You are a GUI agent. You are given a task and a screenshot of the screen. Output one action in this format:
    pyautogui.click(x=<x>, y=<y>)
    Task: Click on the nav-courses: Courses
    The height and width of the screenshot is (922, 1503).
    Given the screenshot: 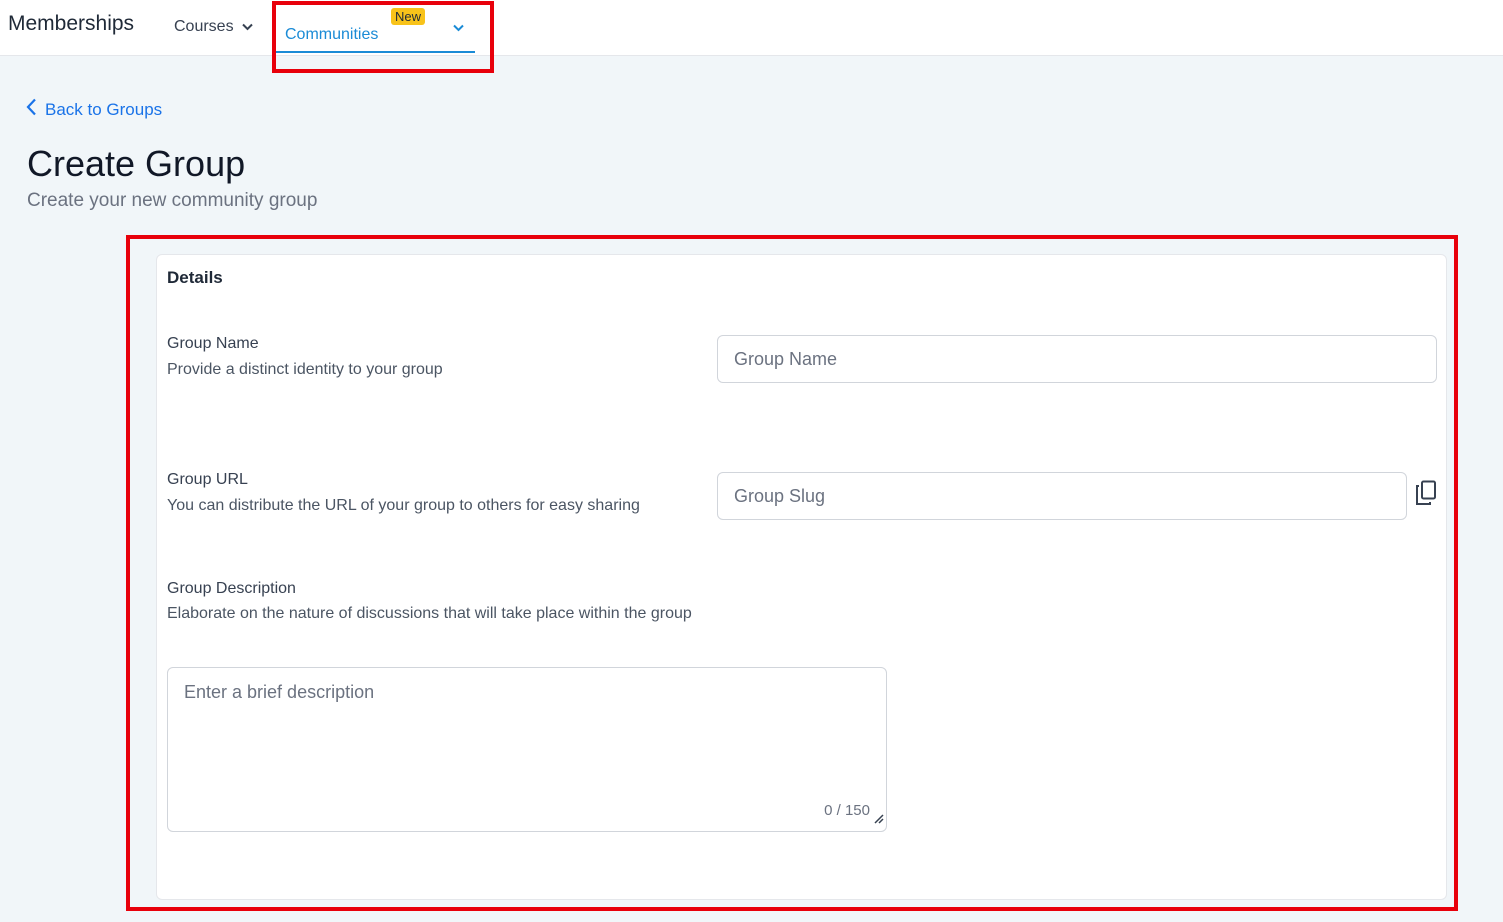 What is the action you would take?
    pyautogui.click(x=213, y=27)
    